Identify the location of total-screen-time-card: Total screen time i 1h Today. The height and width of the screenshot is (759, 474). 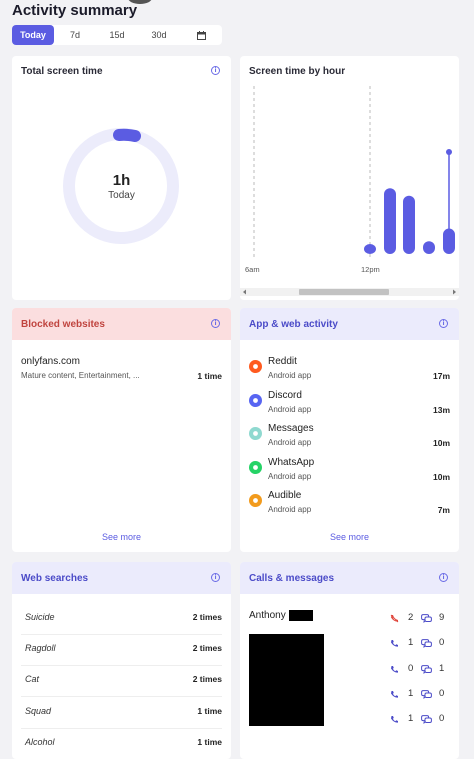
(121, 178).